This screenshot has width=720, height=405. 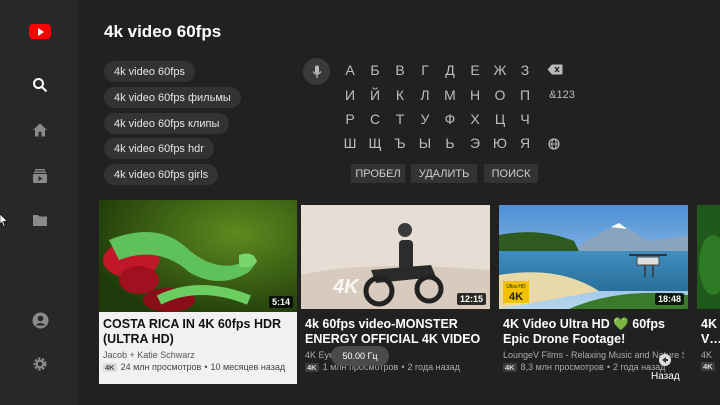 I want to click on video-meta: 4K, so click(x=710, y=366).